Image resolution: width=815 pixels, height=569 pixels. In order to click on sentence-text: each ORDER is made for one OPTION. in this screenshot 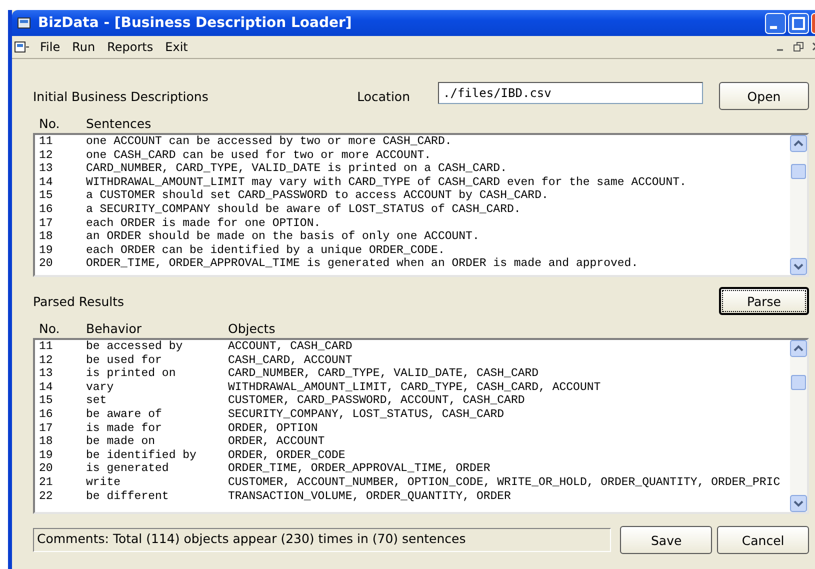, I will do `click(203, 223)`.